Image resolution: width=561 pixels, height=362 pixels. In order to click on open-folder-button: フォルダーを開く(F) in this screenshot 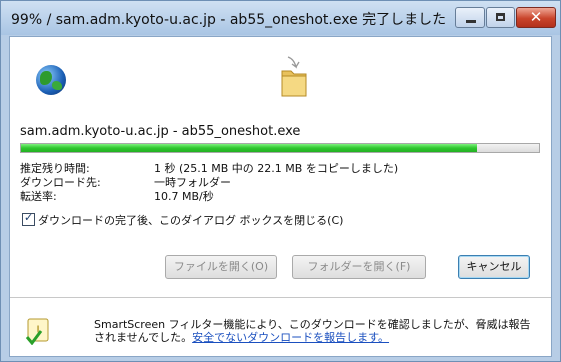, I will do `click(359, 267)`.